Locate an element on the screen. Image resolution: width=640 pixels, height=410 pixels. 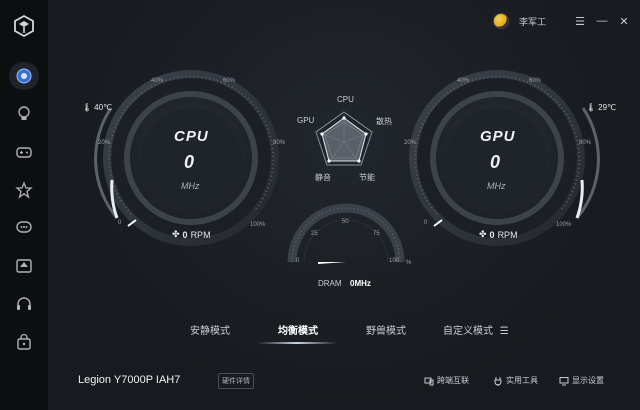
sidebar-item-favorites is located at coordinates (24, 190).